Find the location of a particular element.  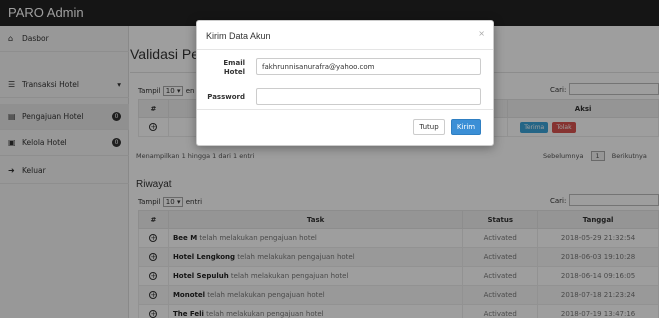

password-label: Password is located at coordinates (226, 97).